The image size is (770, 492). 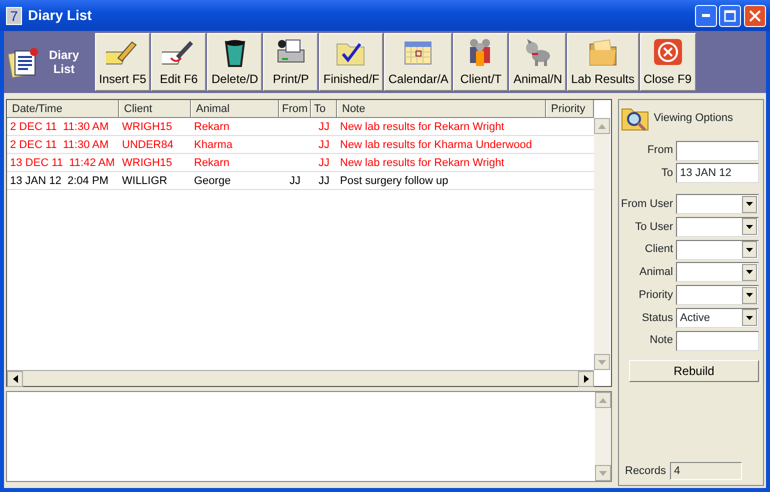 I want to click on toolbar-button: Insert F5, so click(x=122, y=62).